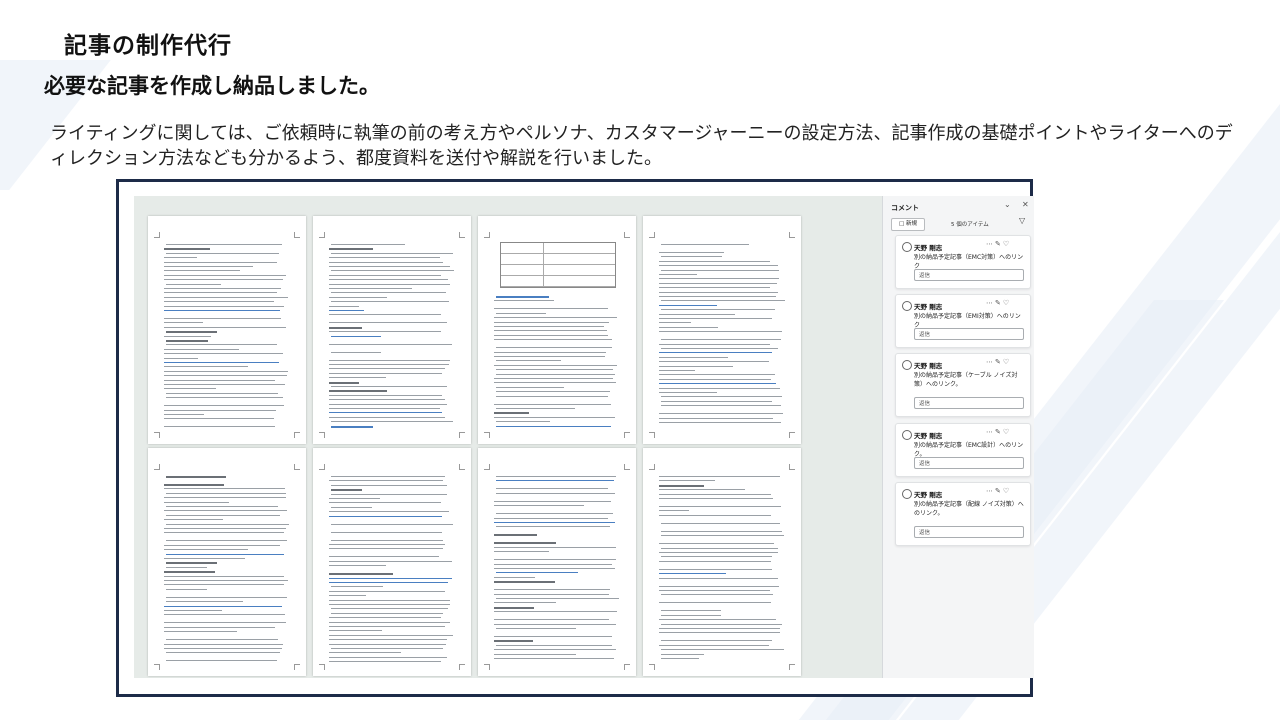 The width and height of the screenshot is (1280, 720). What do you see at coordinates (212, 86) in the screenshot?
I see `slide-subtitle: 必要な記事を作成し納品しました。` at bounding box center [212, 86].